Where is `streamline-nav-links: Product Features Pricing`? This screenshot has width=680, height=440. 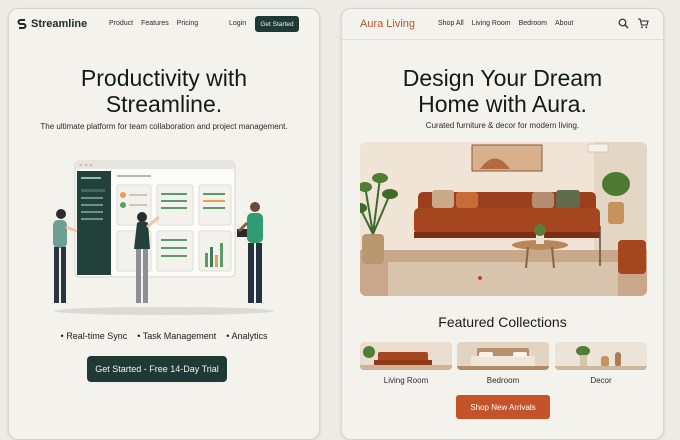 streamline-nav-links: Product Features Pricing is located at coordinates (153, 23).